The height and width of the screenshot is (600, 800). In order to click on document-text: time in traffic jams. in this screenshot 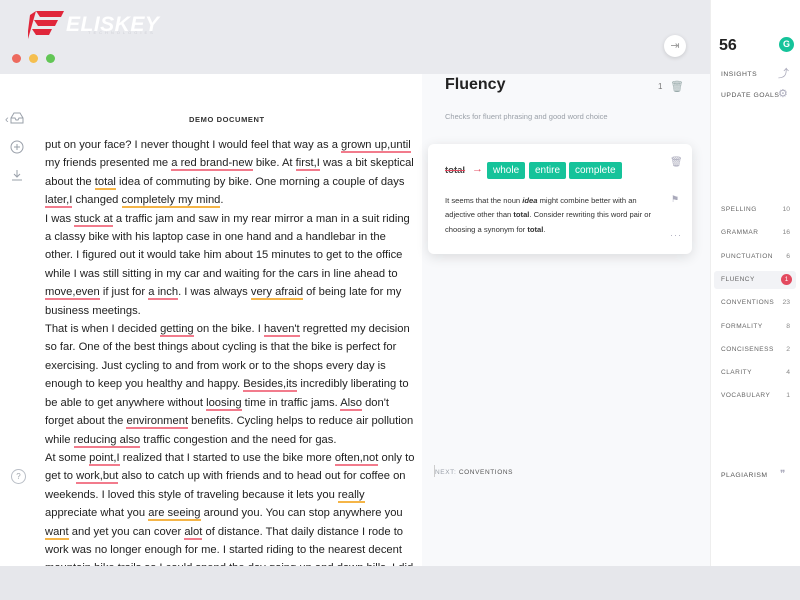, I will do `click(291, 402)`.